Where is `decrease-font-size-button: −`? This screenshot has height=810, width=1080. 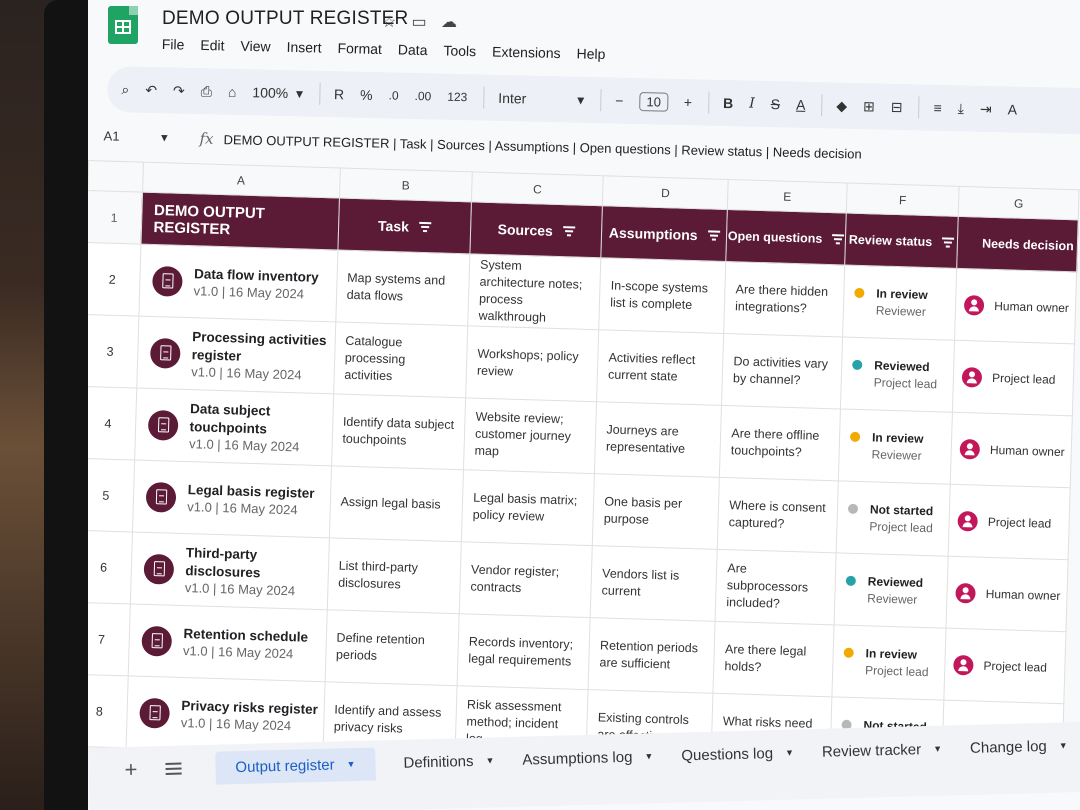
decrease-font-size-button: − is located at coordinates (619, 101).